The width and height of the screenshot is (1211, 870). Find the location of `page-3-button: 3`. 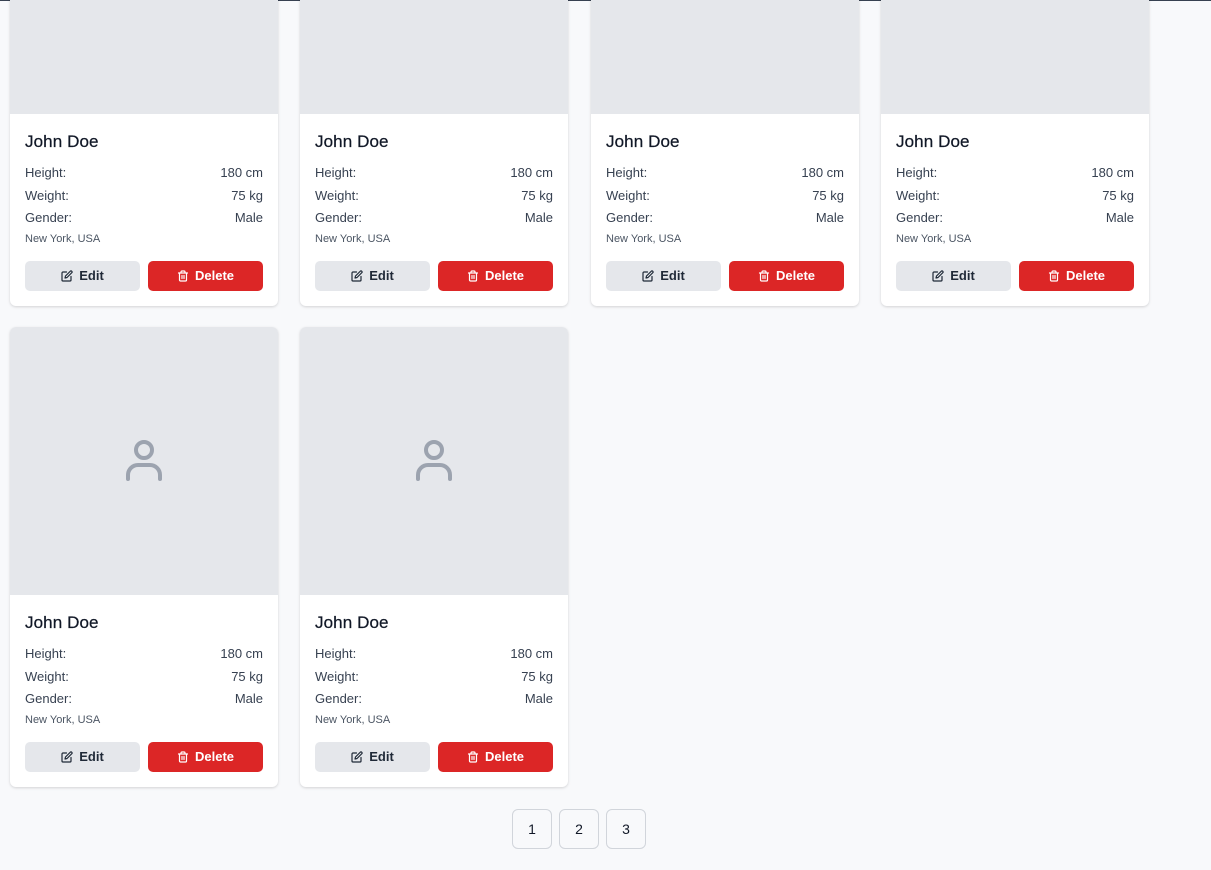

page-3-button: 3 is located at coordinates (626, 829).